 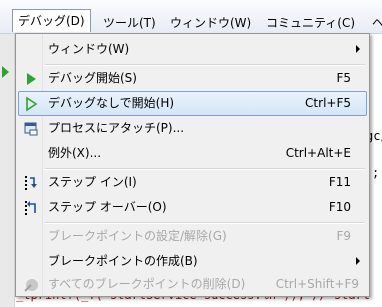 I want to click on menu-item-shortcut: F11, so click(x=339, y=182).